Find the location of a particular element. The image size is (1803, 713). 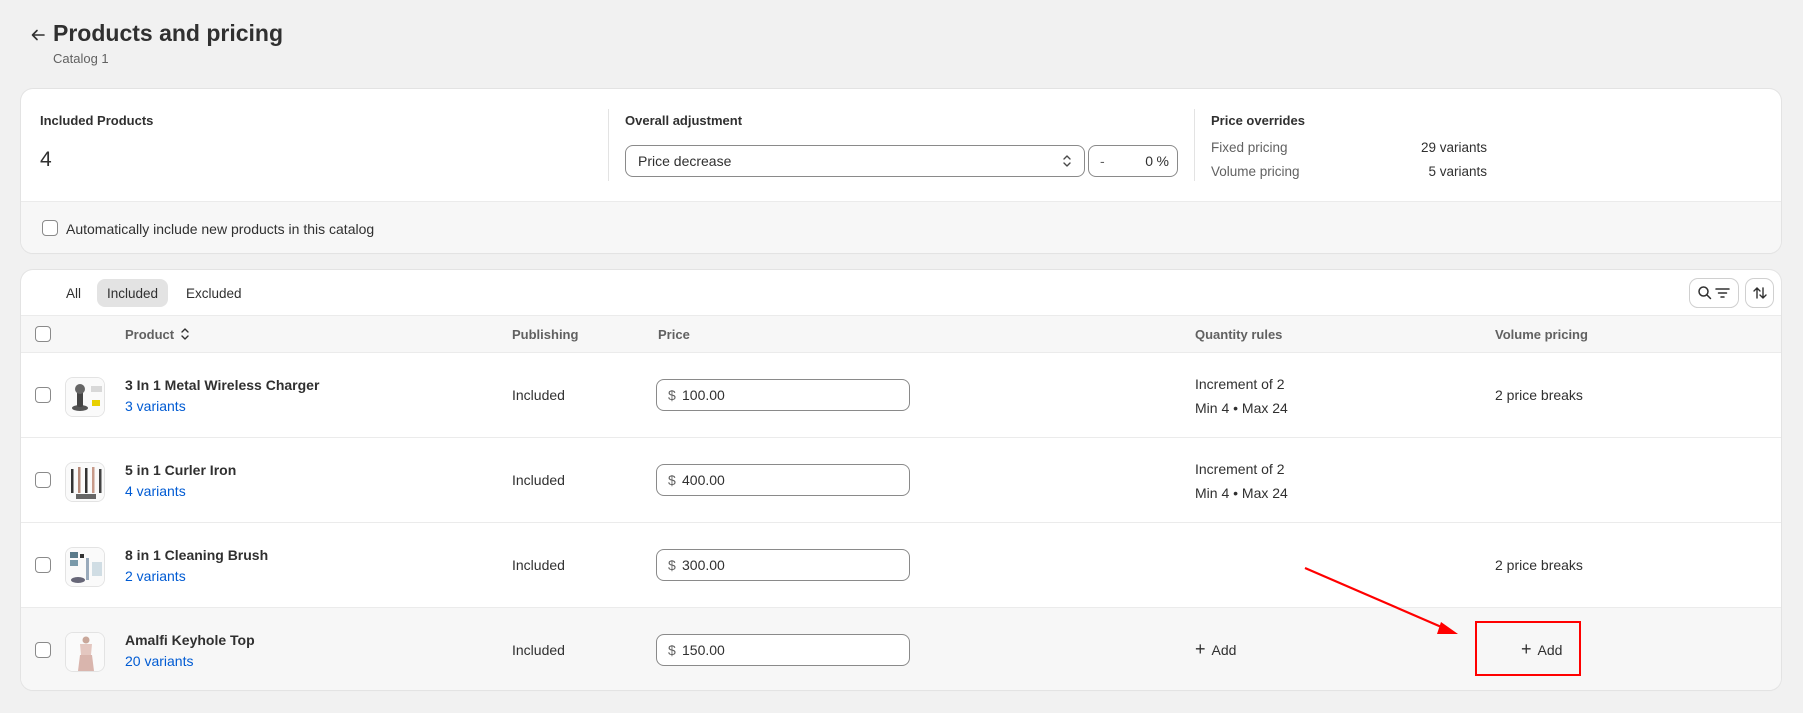

included-products-count: 4 is located at coordinates (46, 159).